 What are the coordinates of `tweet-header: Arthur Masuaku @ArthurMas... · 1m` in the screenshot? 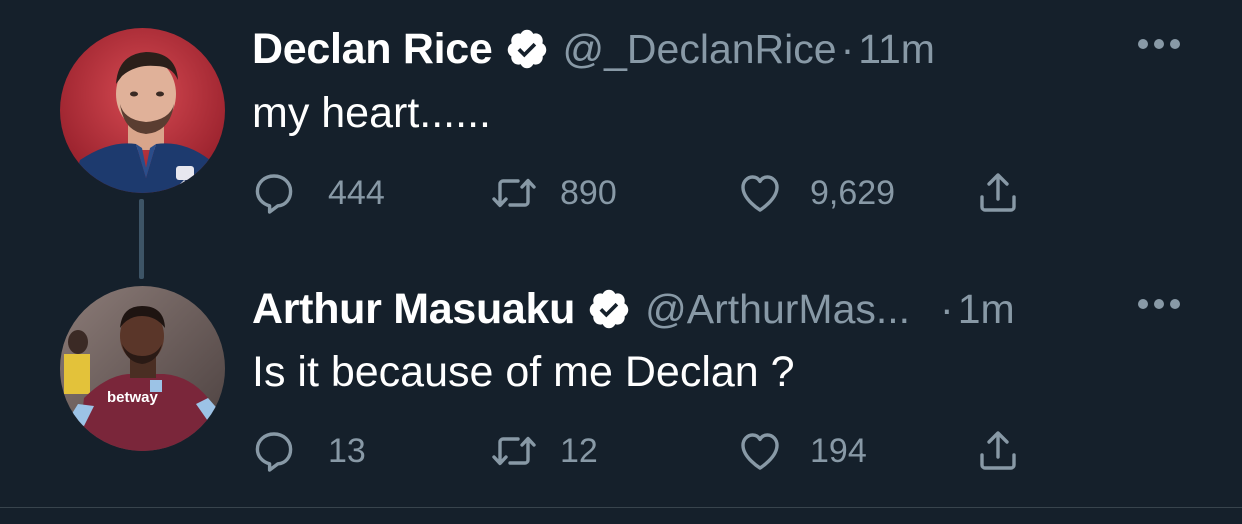 It's located at (717, 309).